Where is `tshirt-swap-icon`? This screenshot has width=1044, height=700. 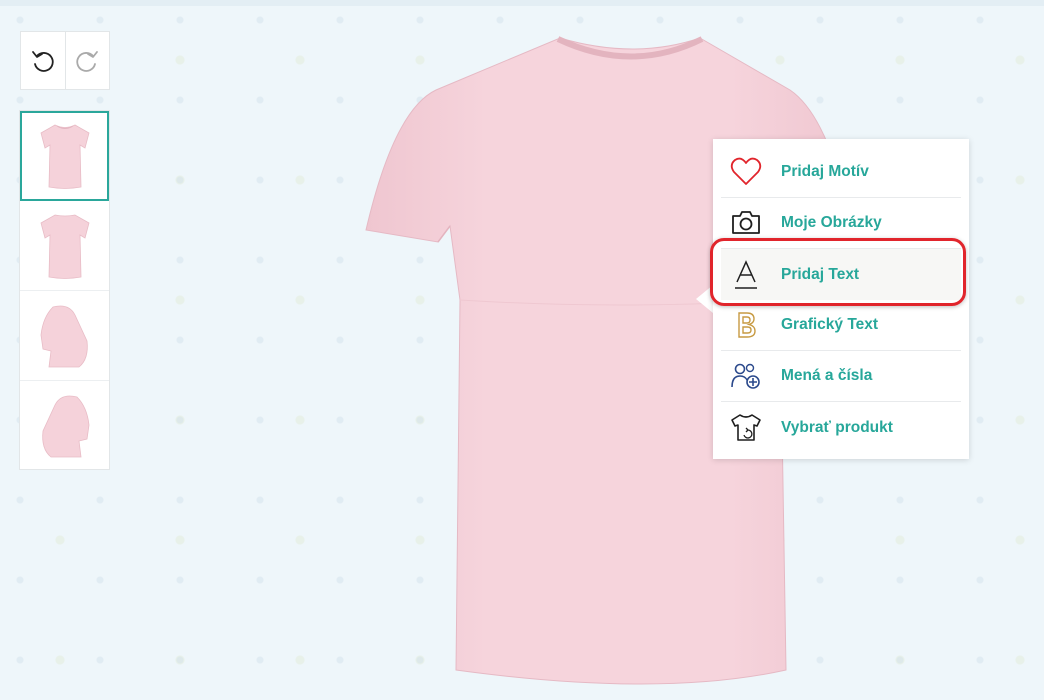
tshirt-swap-icon is located at coordinates (746, 428).